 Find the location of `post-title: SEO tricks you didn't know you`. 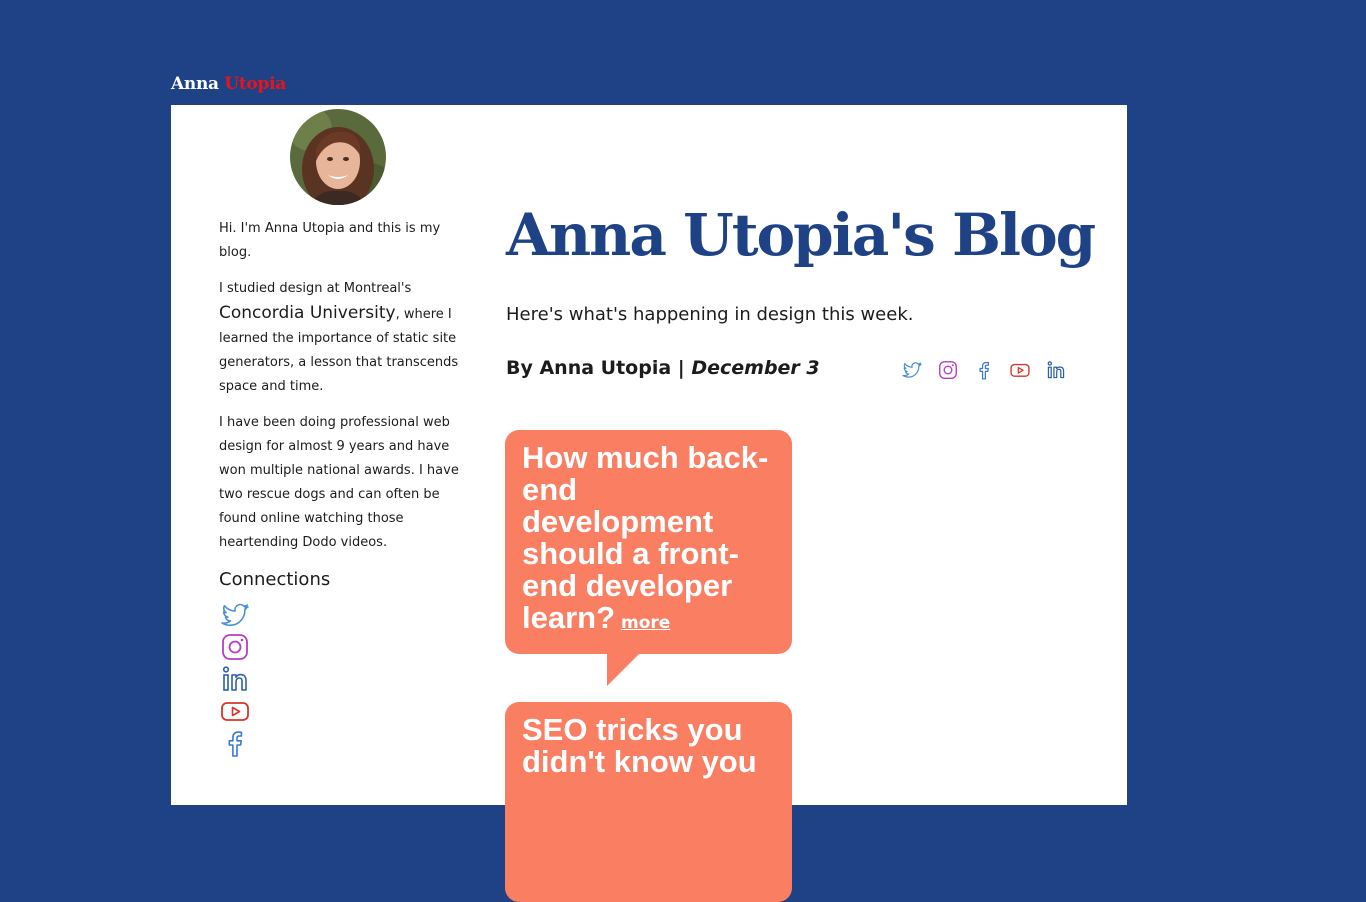

post-title: SEO tricks you didn't know you is located at coordinates (639, 745).